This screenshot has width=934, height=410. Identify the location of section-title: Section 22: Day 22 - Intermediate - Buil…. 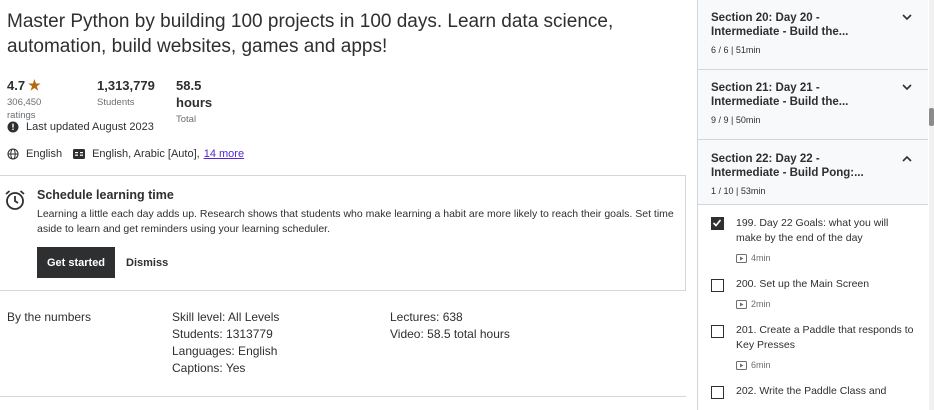
(787, 166).